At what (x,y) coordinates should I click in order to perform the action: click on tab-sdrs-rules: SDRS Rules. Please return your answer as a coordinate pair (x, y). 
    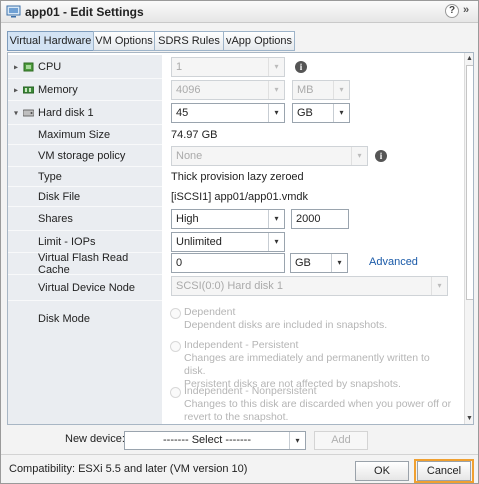
    Looking at the image, I should click on (189, 41).